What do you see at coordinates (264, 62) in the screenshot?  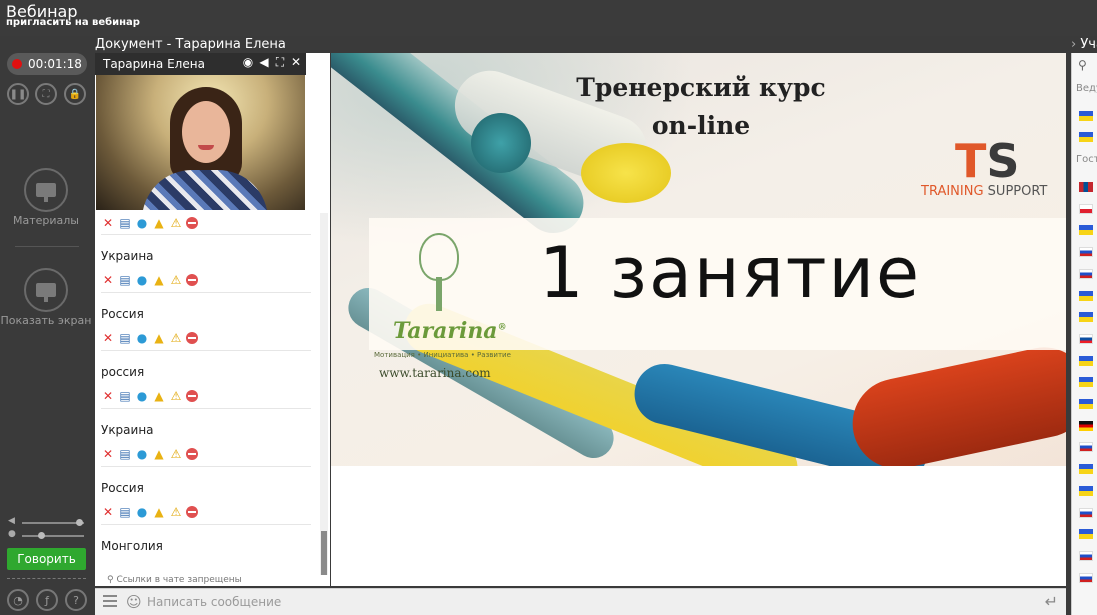 I see `volume-icon: ◀` at bounding box center [264, 62].